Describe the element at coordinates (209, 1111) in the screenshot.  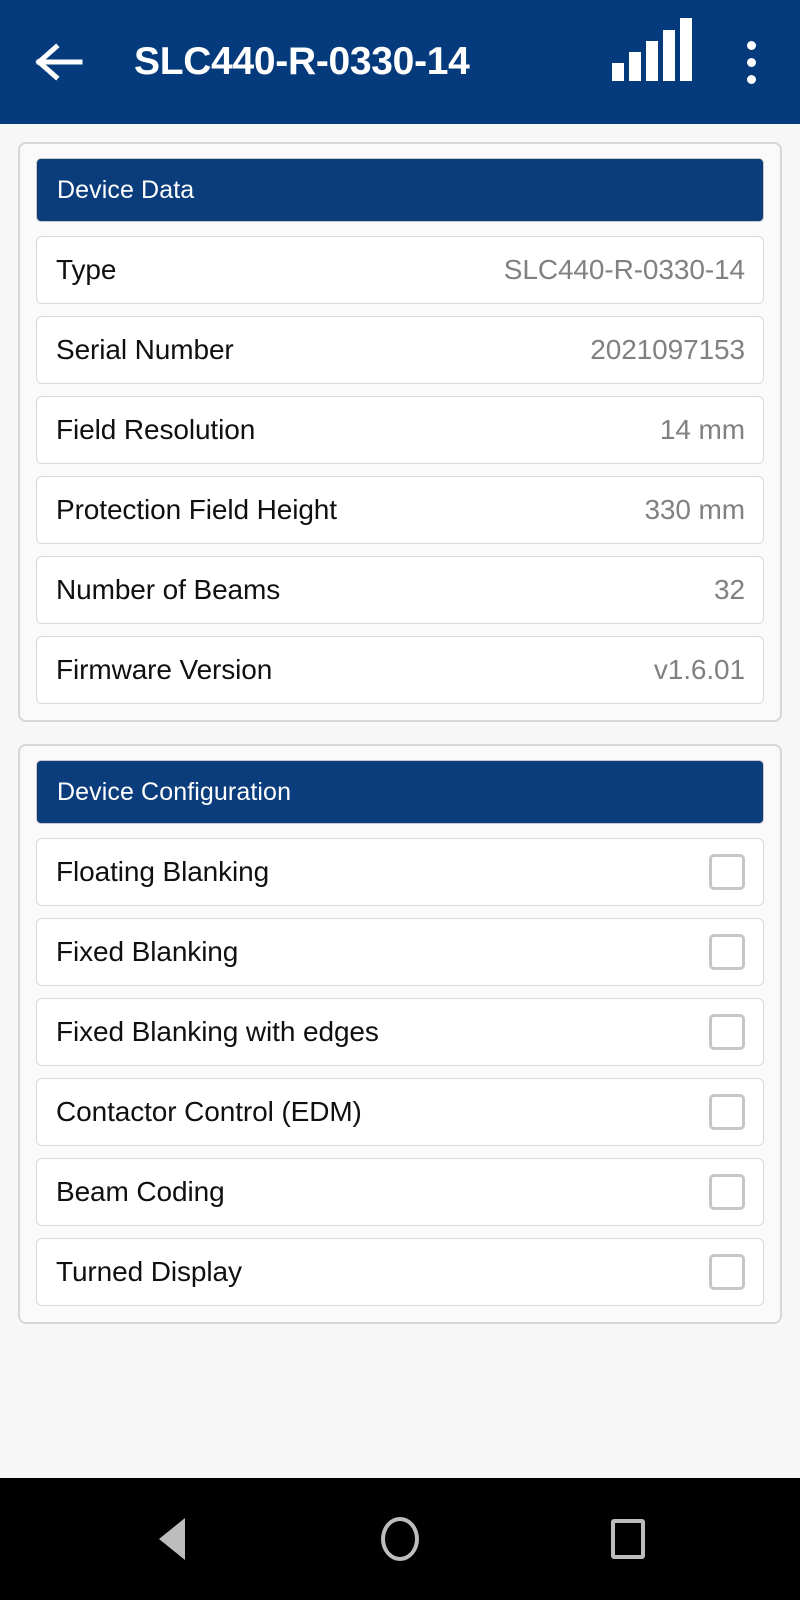
I see `row-label: Contactor Control (EDM)` at that location.